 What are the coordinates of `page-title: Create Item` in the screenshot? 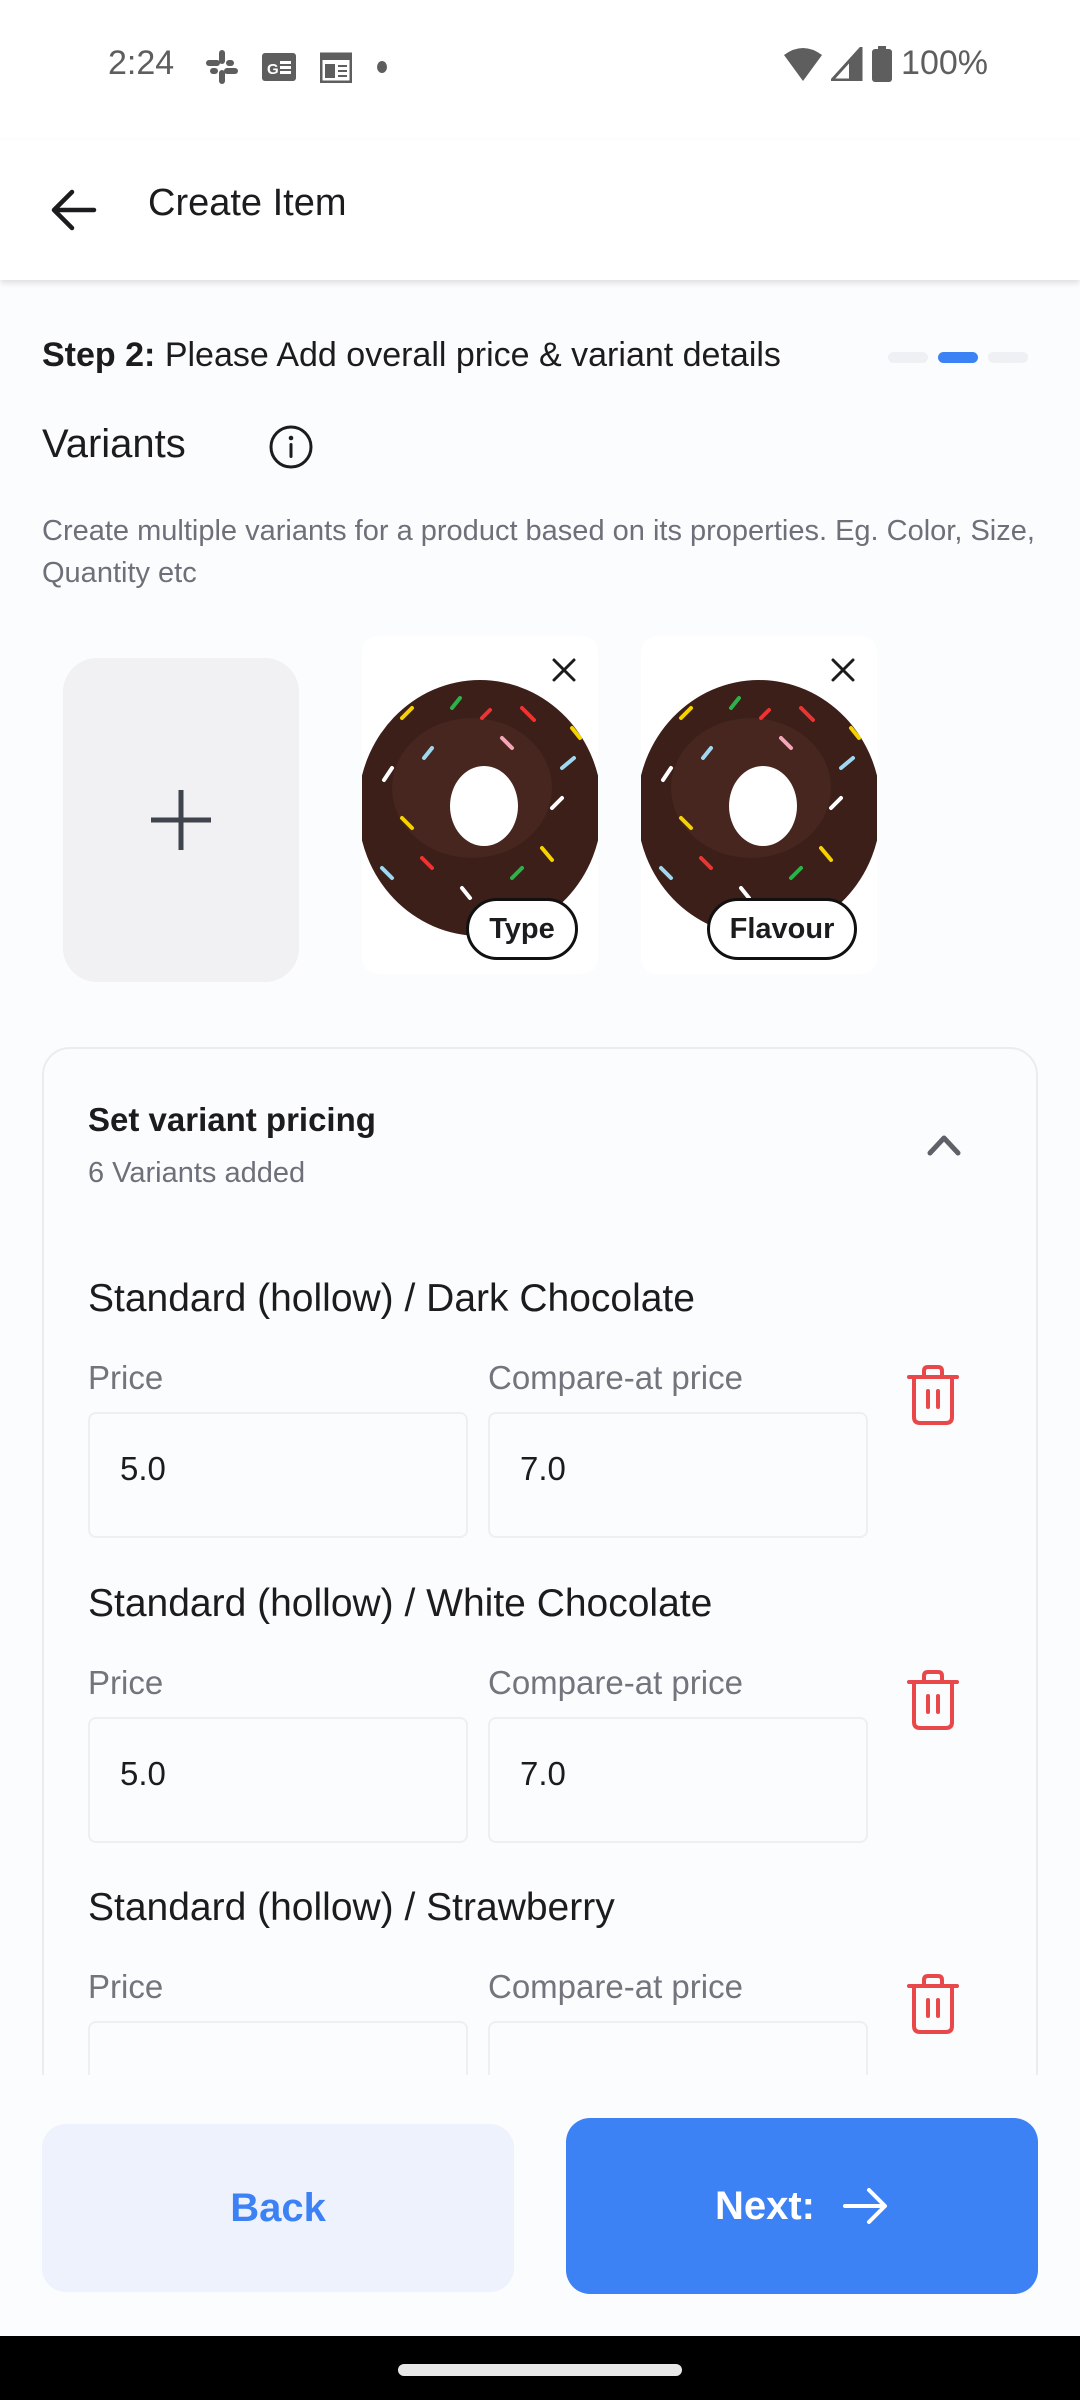 It's located at (247, 203).